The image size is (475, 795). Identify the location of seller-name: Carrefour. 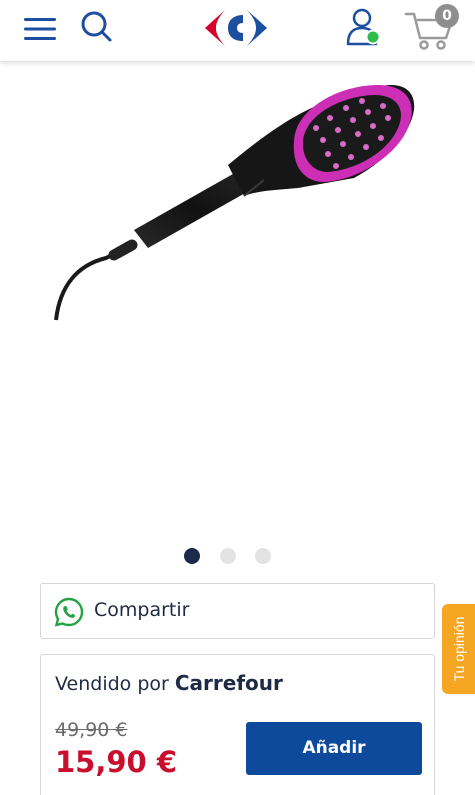
(229, 683).